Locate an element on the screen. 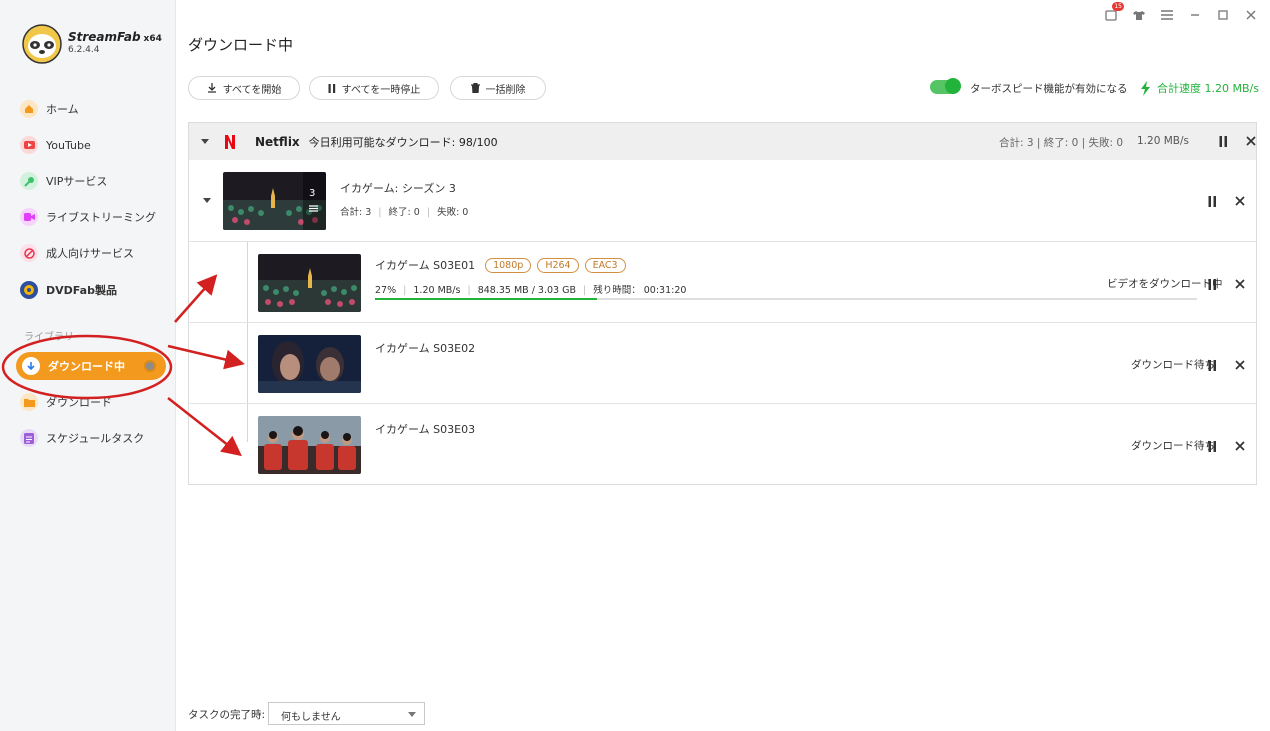 This screenshot has height=731, width=1270. shirt-icon is located at coordinates (1139, 15).